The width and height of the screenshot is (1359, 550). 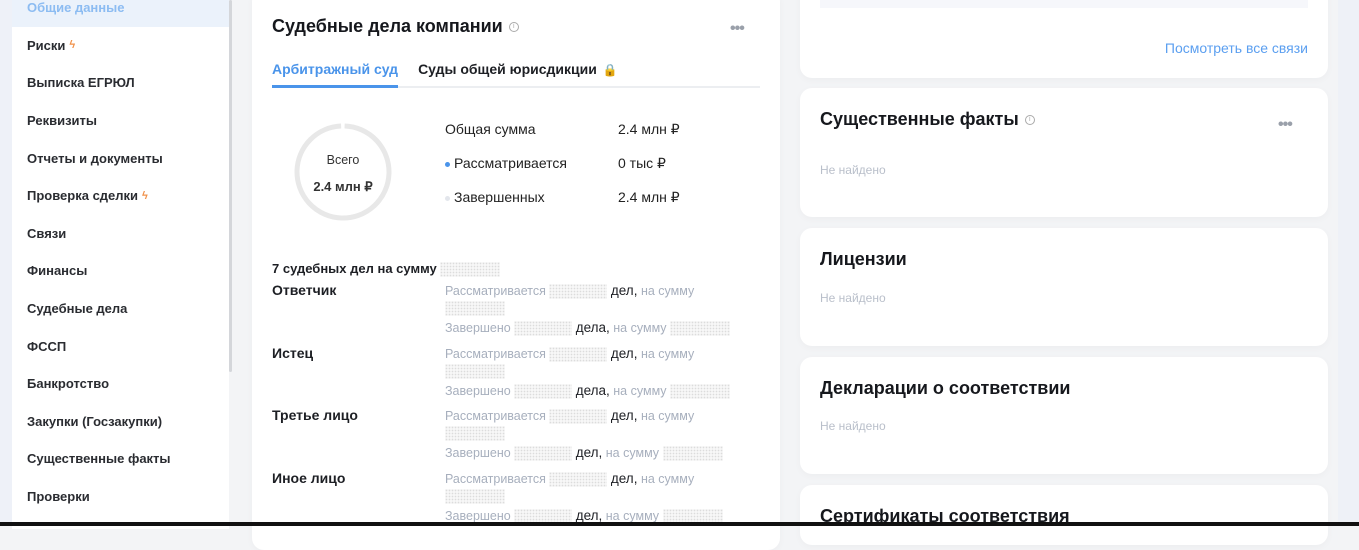 What do you see at coordinates (649, 197) in the screenshot?
I see `stat-done-value: 2.4 млн ₽` at bounding box center [649, 197].